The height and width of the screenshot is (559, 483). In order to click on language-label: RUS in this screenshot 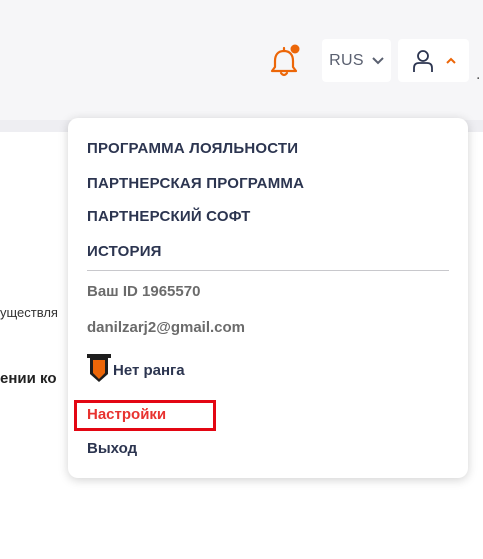, I will do `click(346, 60)`.